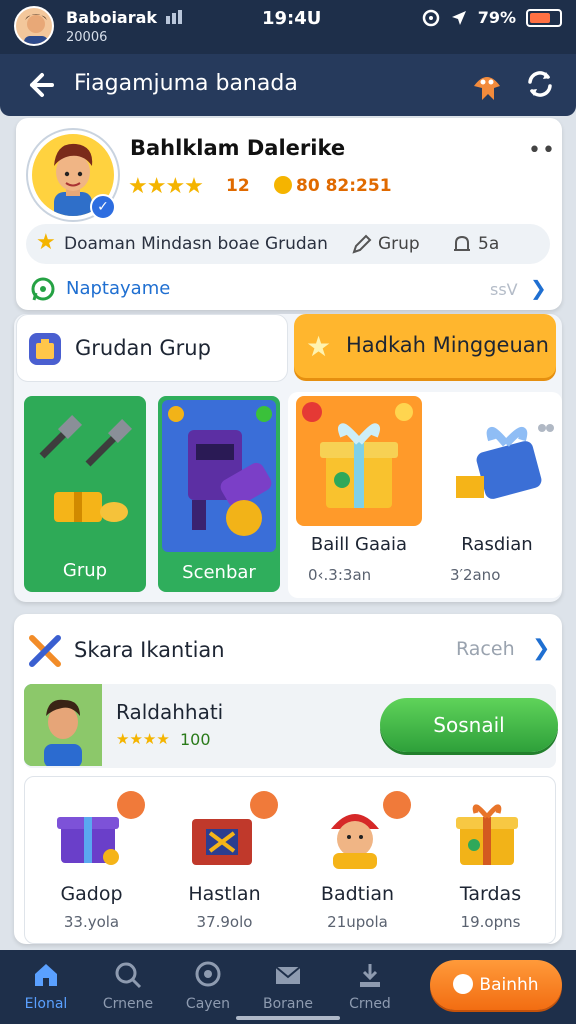 The height and width of the screenshot is (1024, 576). I want to click on profile-link-value: ssV, so click(504, 289).